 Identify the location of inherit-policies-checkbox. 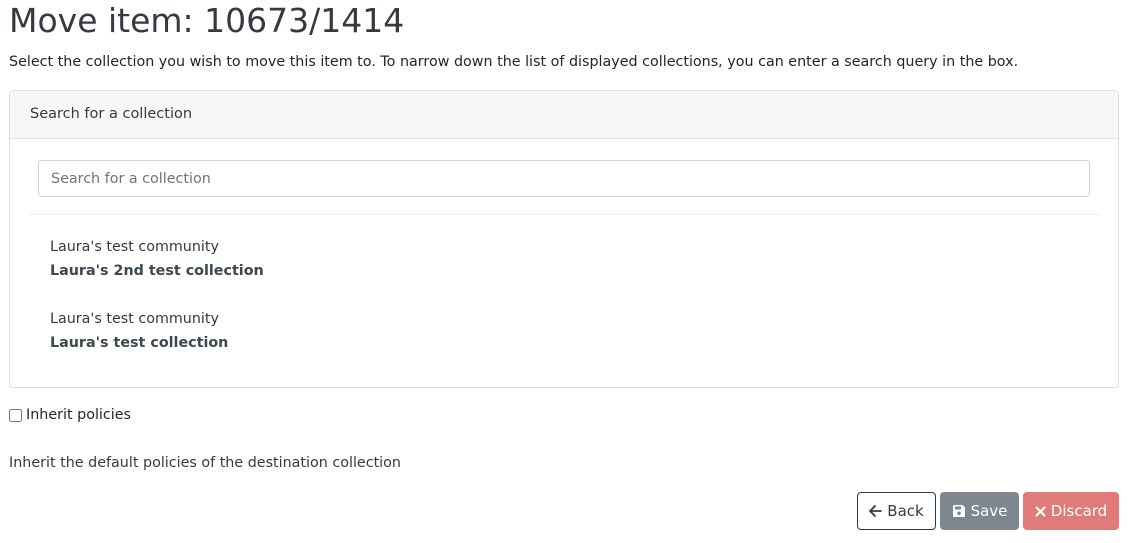
(15, 415).